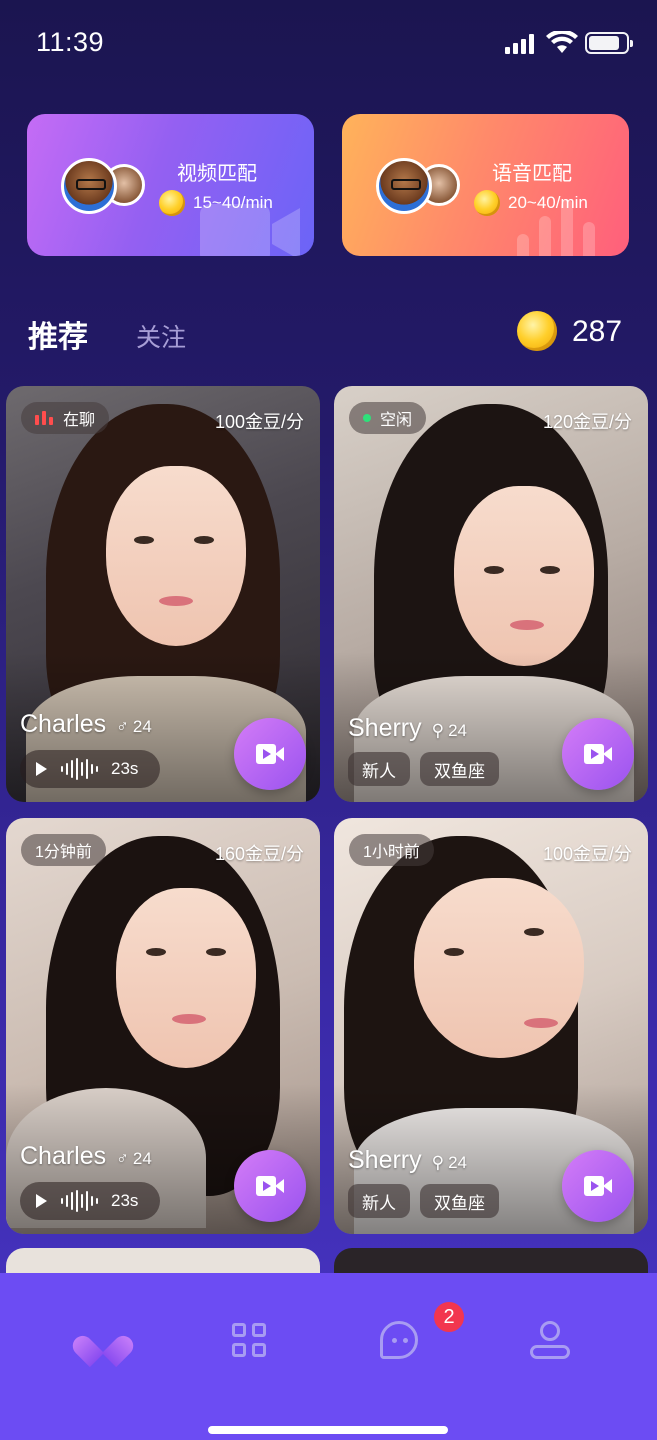  I want to click on nav-messages, so click(400, 1341).